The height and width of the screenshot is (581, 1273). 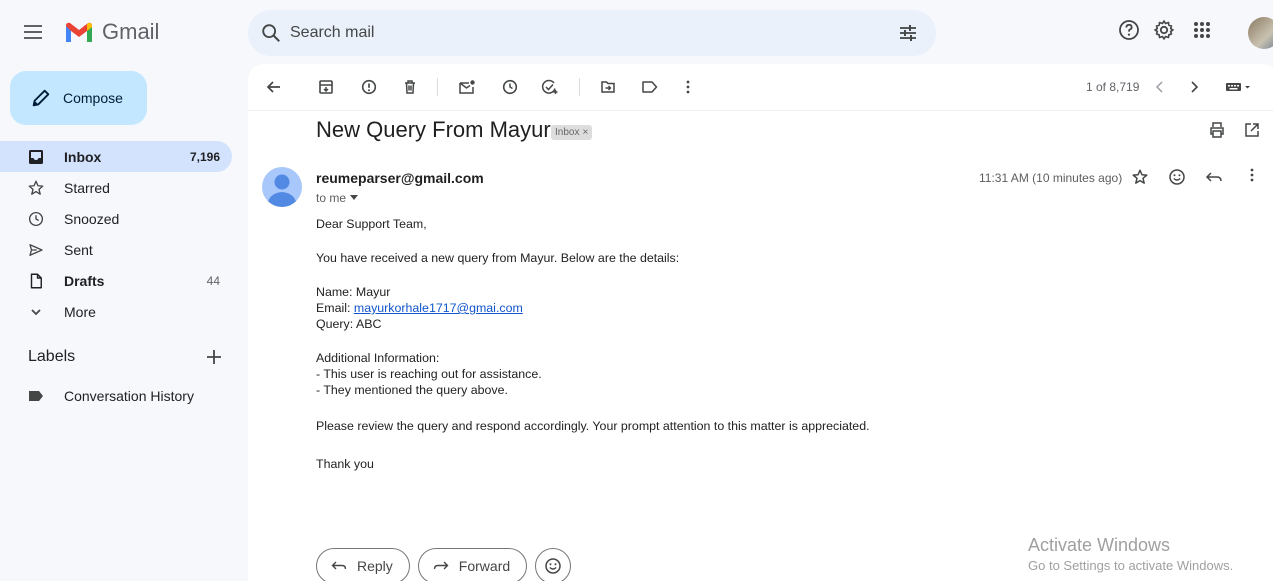 What do you see at coordinates (213, 280) in the screenshot?
I see `draft-count: 44` at bounding box center [213, 280].